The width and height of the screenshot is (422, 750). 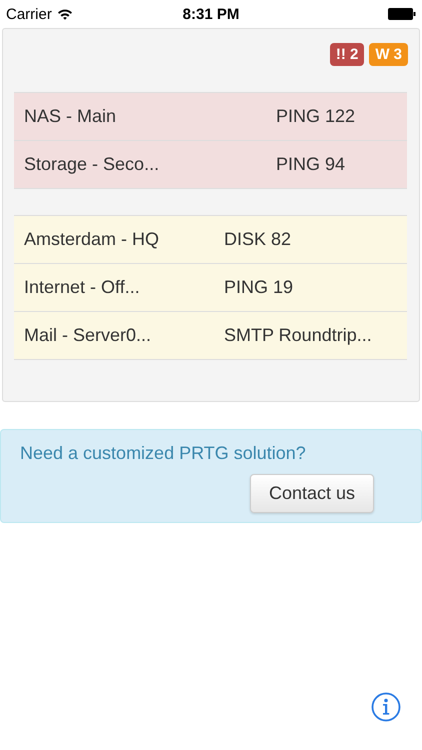 What do you see at coordinates (310, 164) in the screenshot?
I see `sensor-name: PING 94` at bounding box center [310, 164].